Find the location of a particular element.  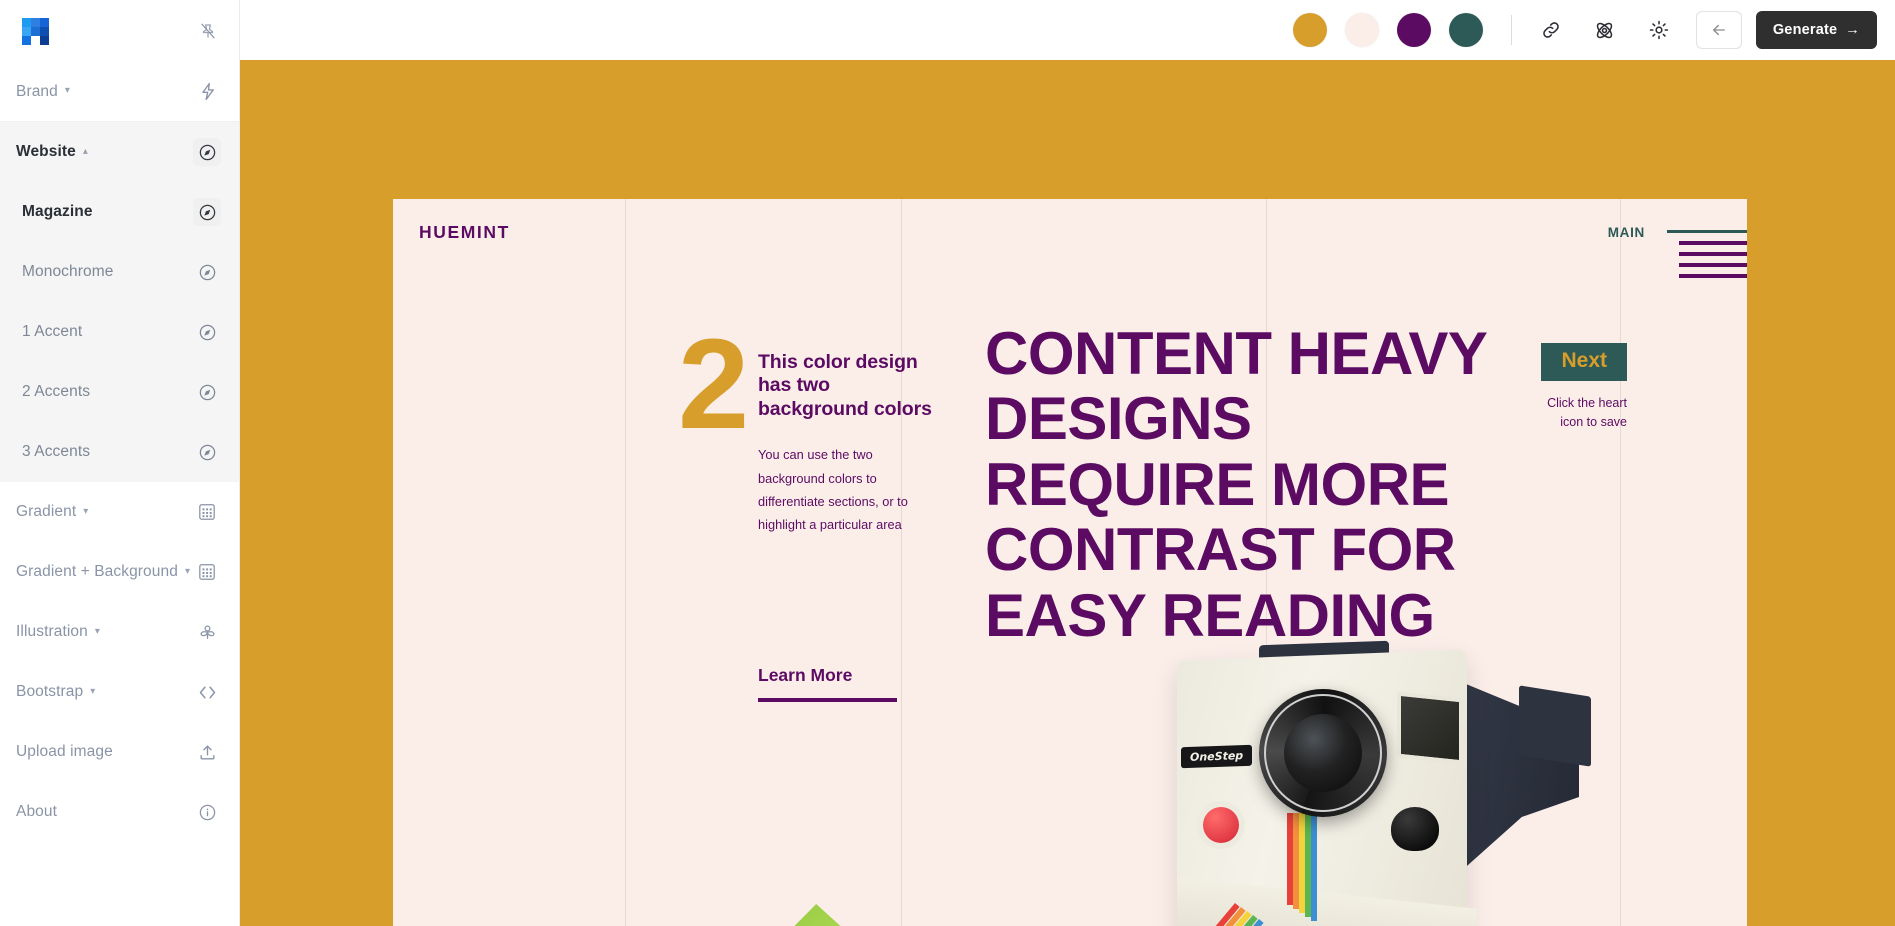

camera-shutter-button is located at coordinates (1221, 825).